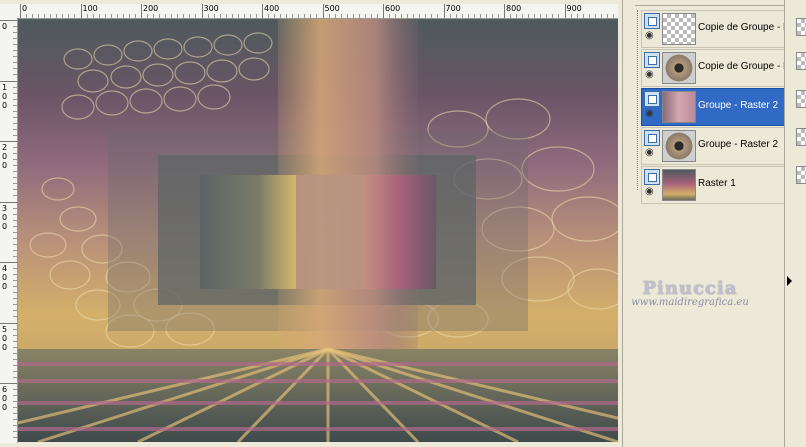 This screenshot has width=806, height=447. What do you see at coordinates (332, 8) in the screenshot?
I see `ruler-top-label: 500` at bounding box center [332, 8].